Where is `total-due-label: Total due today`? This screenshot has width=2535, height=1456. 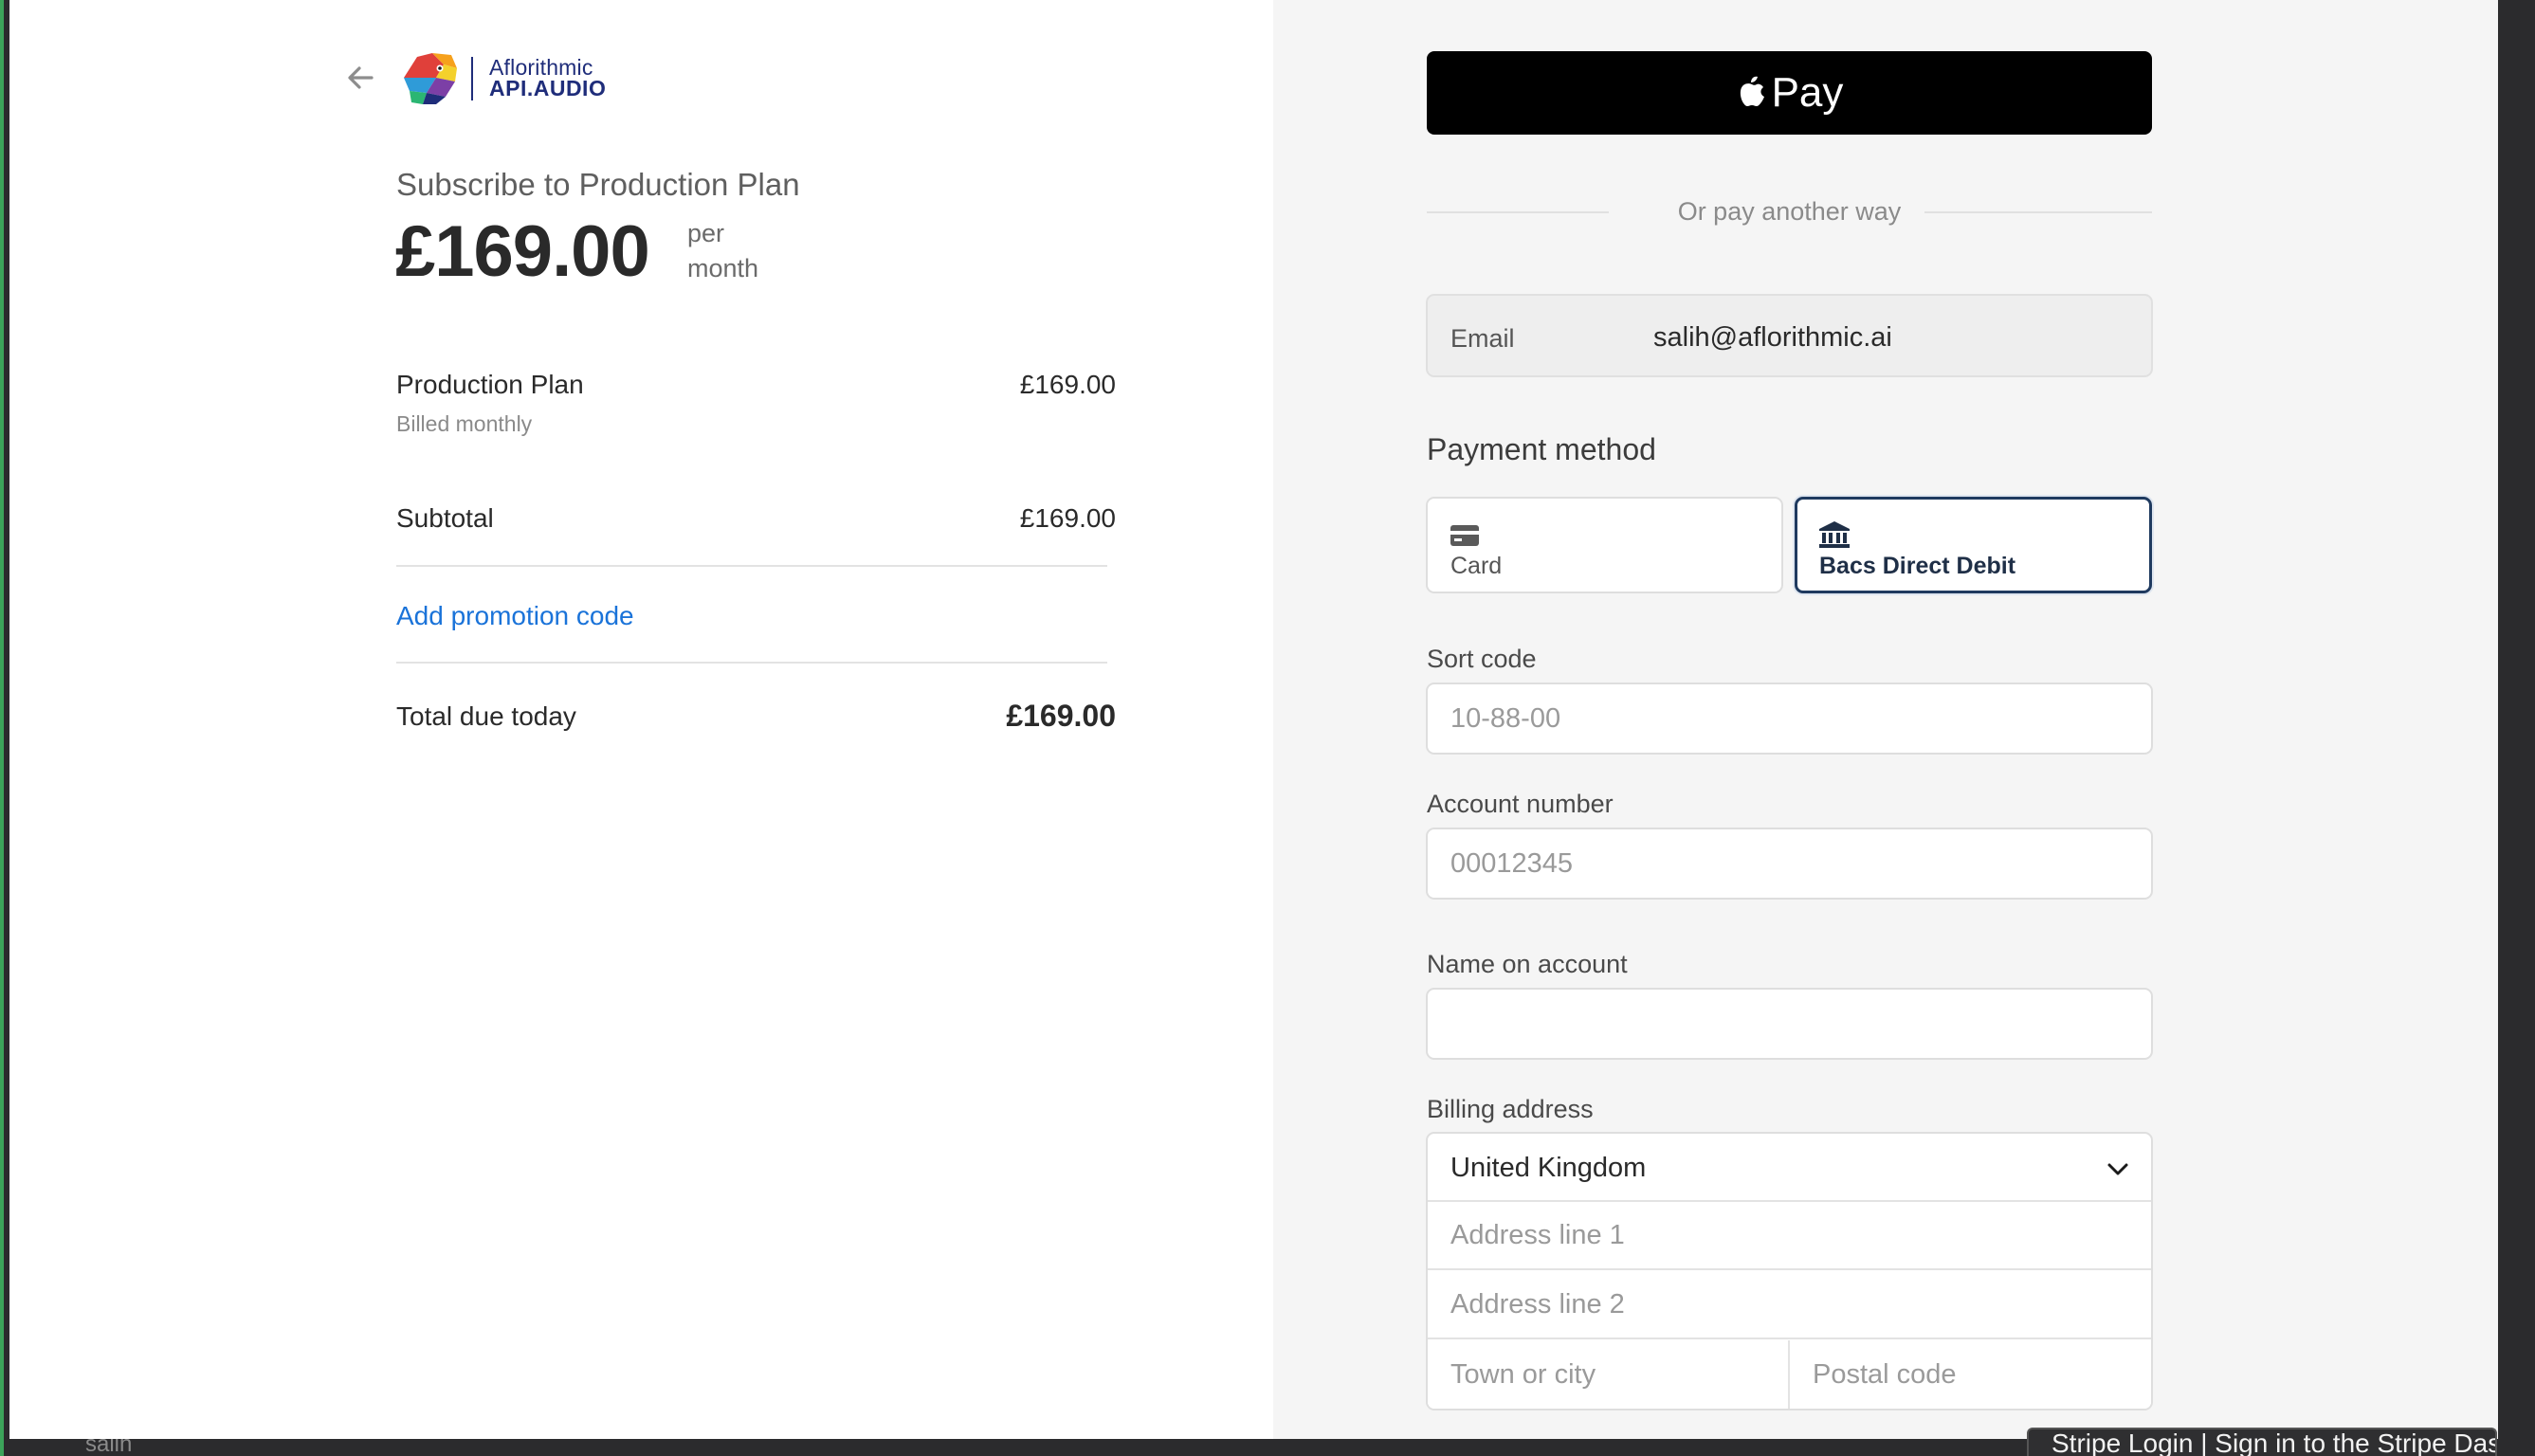
total-due-label: Total due today is located at coordinates (486, 716).